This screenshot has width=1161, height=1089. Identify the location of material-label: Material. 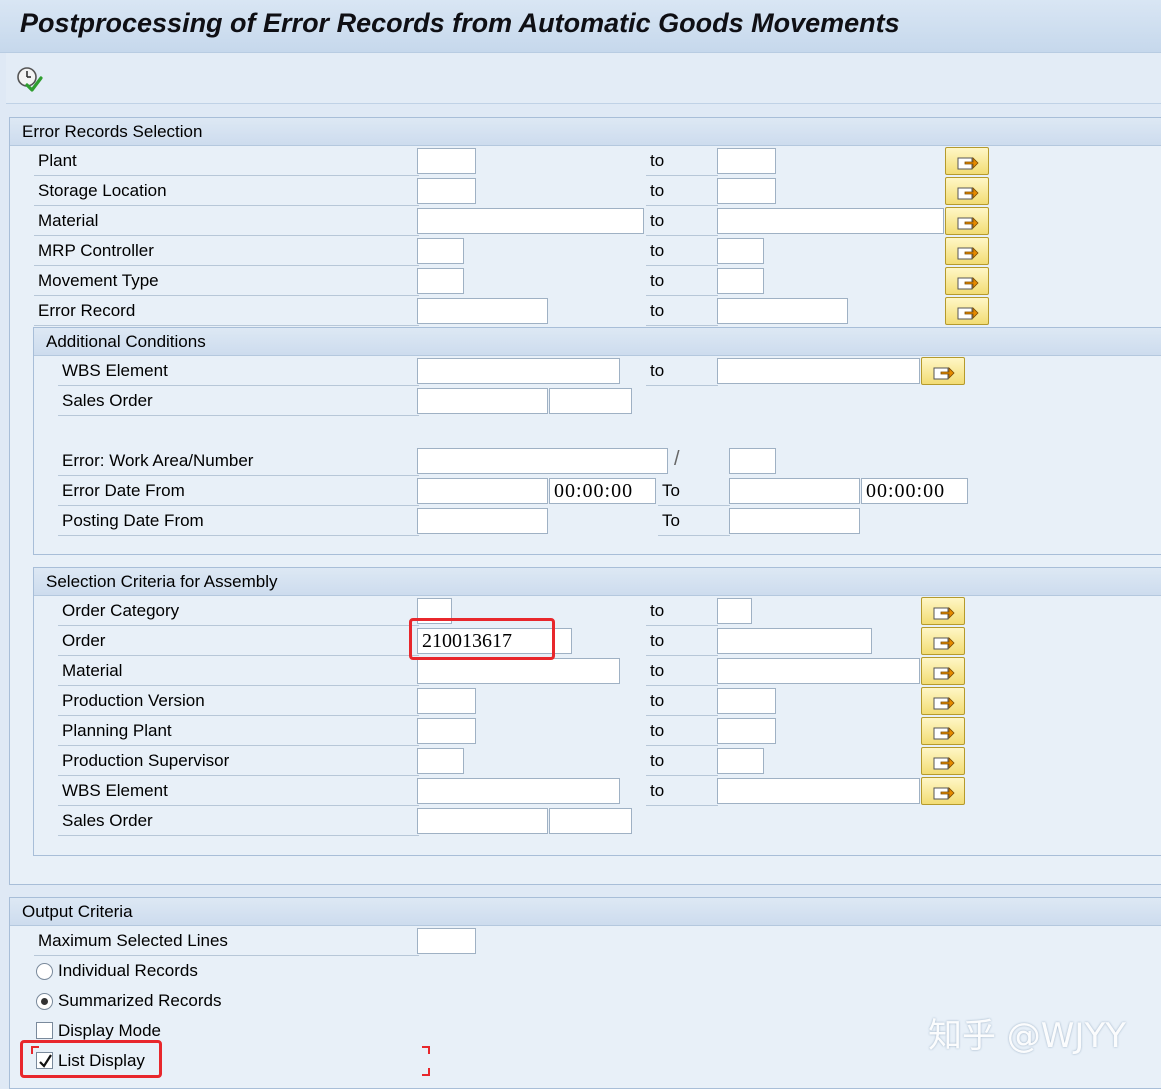
(238, 671).